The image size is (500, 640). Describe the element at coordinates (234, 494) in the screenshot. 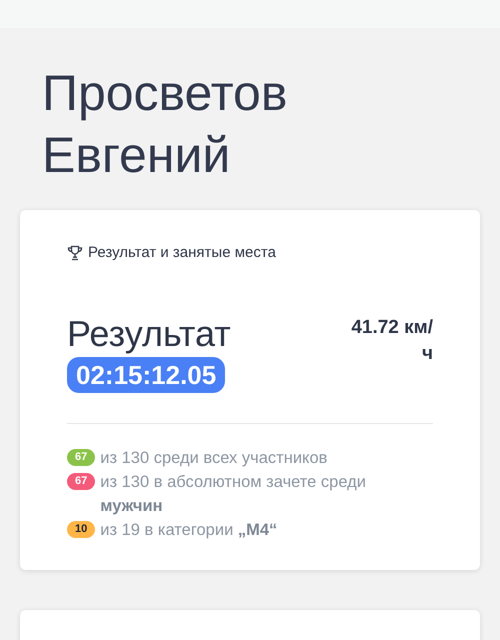

I see `rank-text: из 130 в абсолютном зачете среди мужчин` at that location.